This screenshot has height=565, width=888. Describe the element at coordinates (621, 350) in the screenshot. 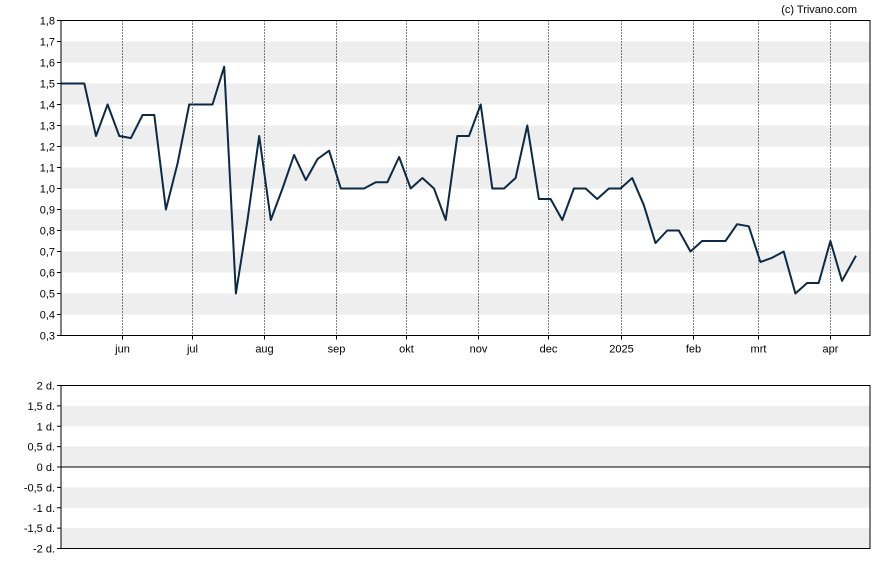

I see `x-tick-label: 2025` at that location.